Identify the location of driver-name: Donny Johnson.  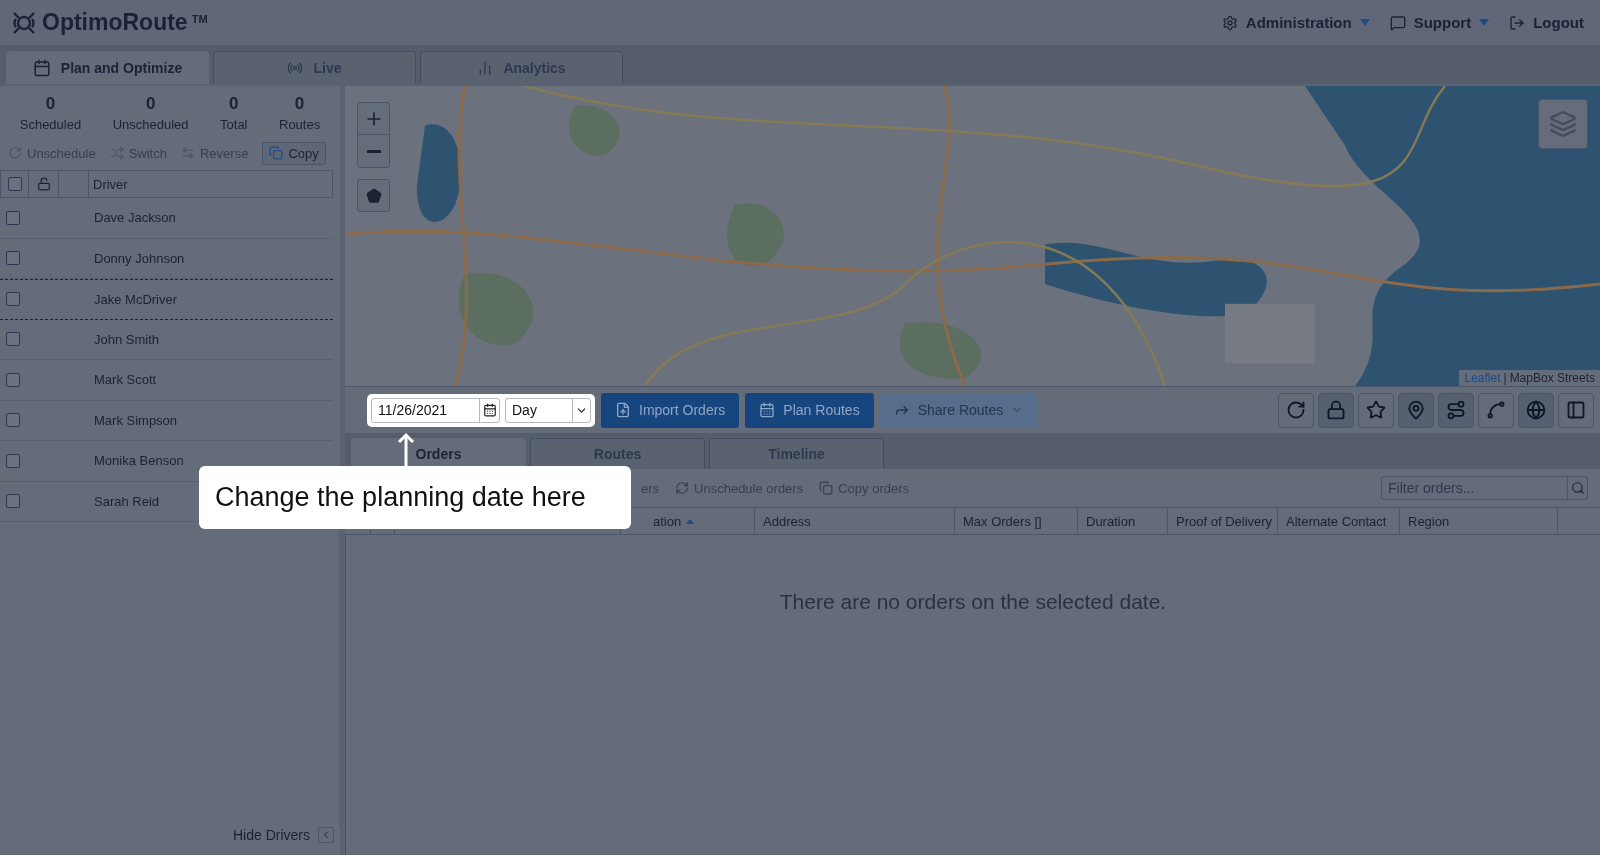
(139, 258).